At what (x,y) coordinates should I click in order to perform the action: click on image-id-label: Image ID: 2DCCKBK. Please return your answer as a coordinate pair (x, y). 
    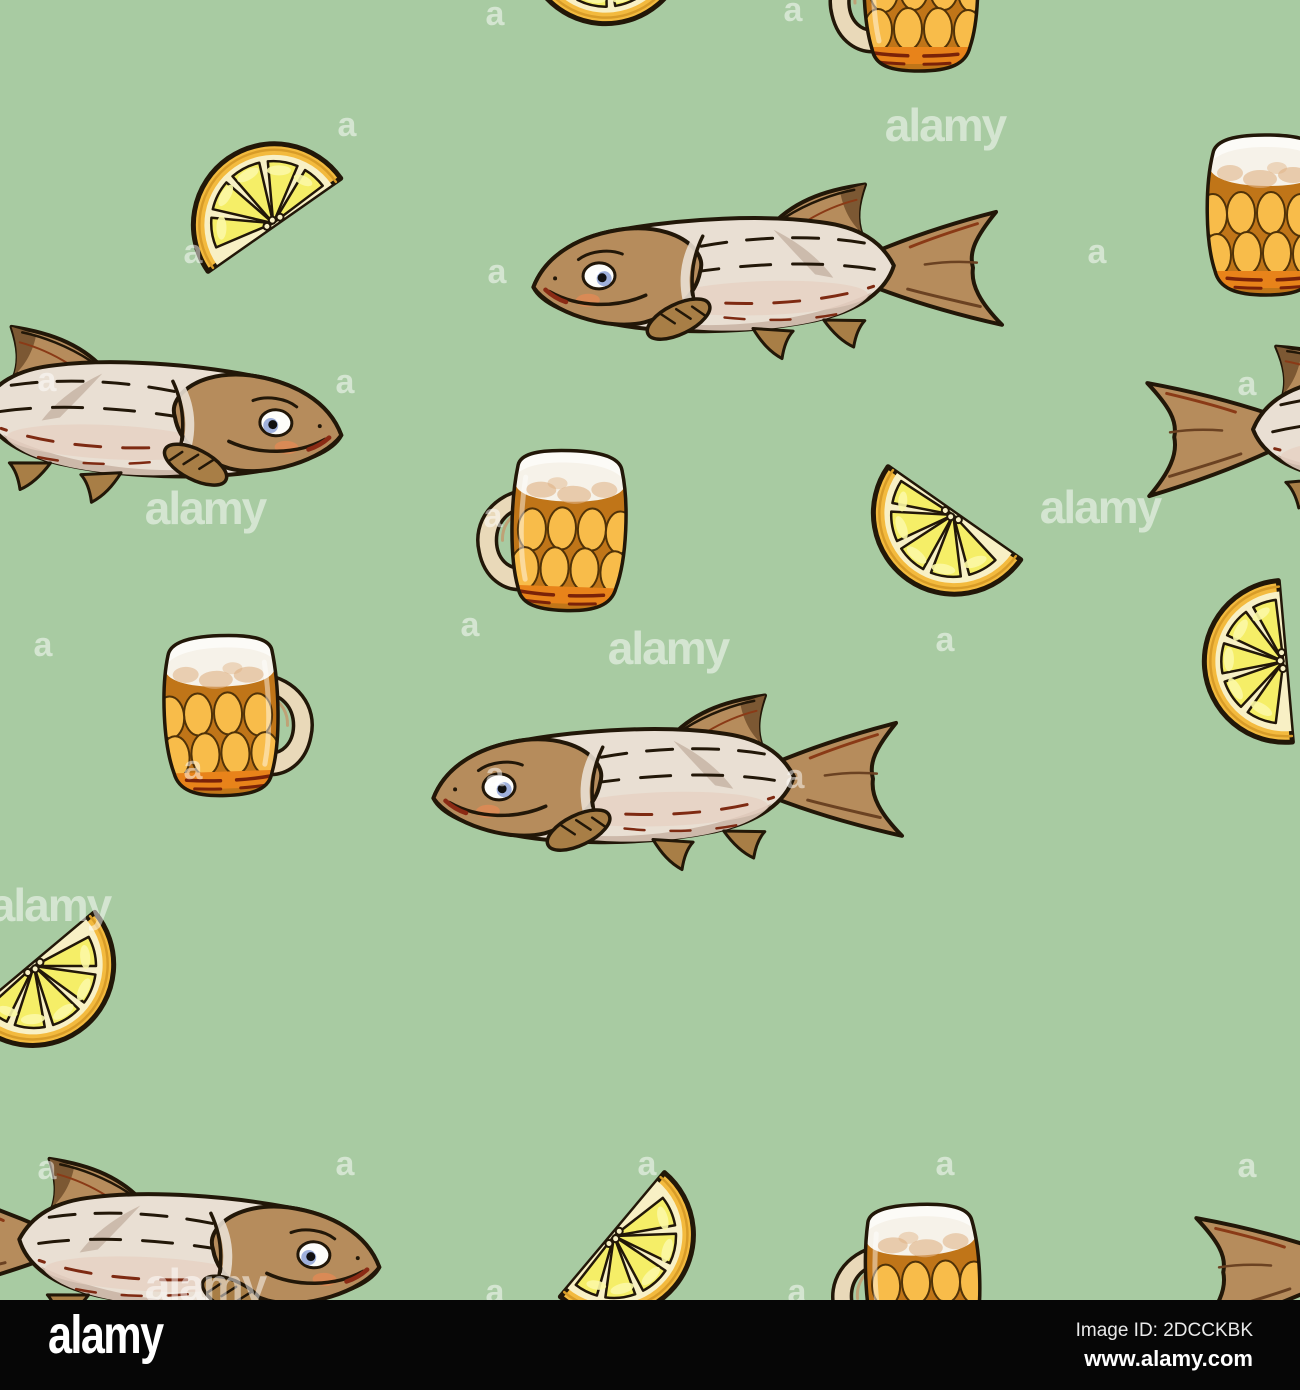
    Looking at the image, I should click on (1164, 1330).